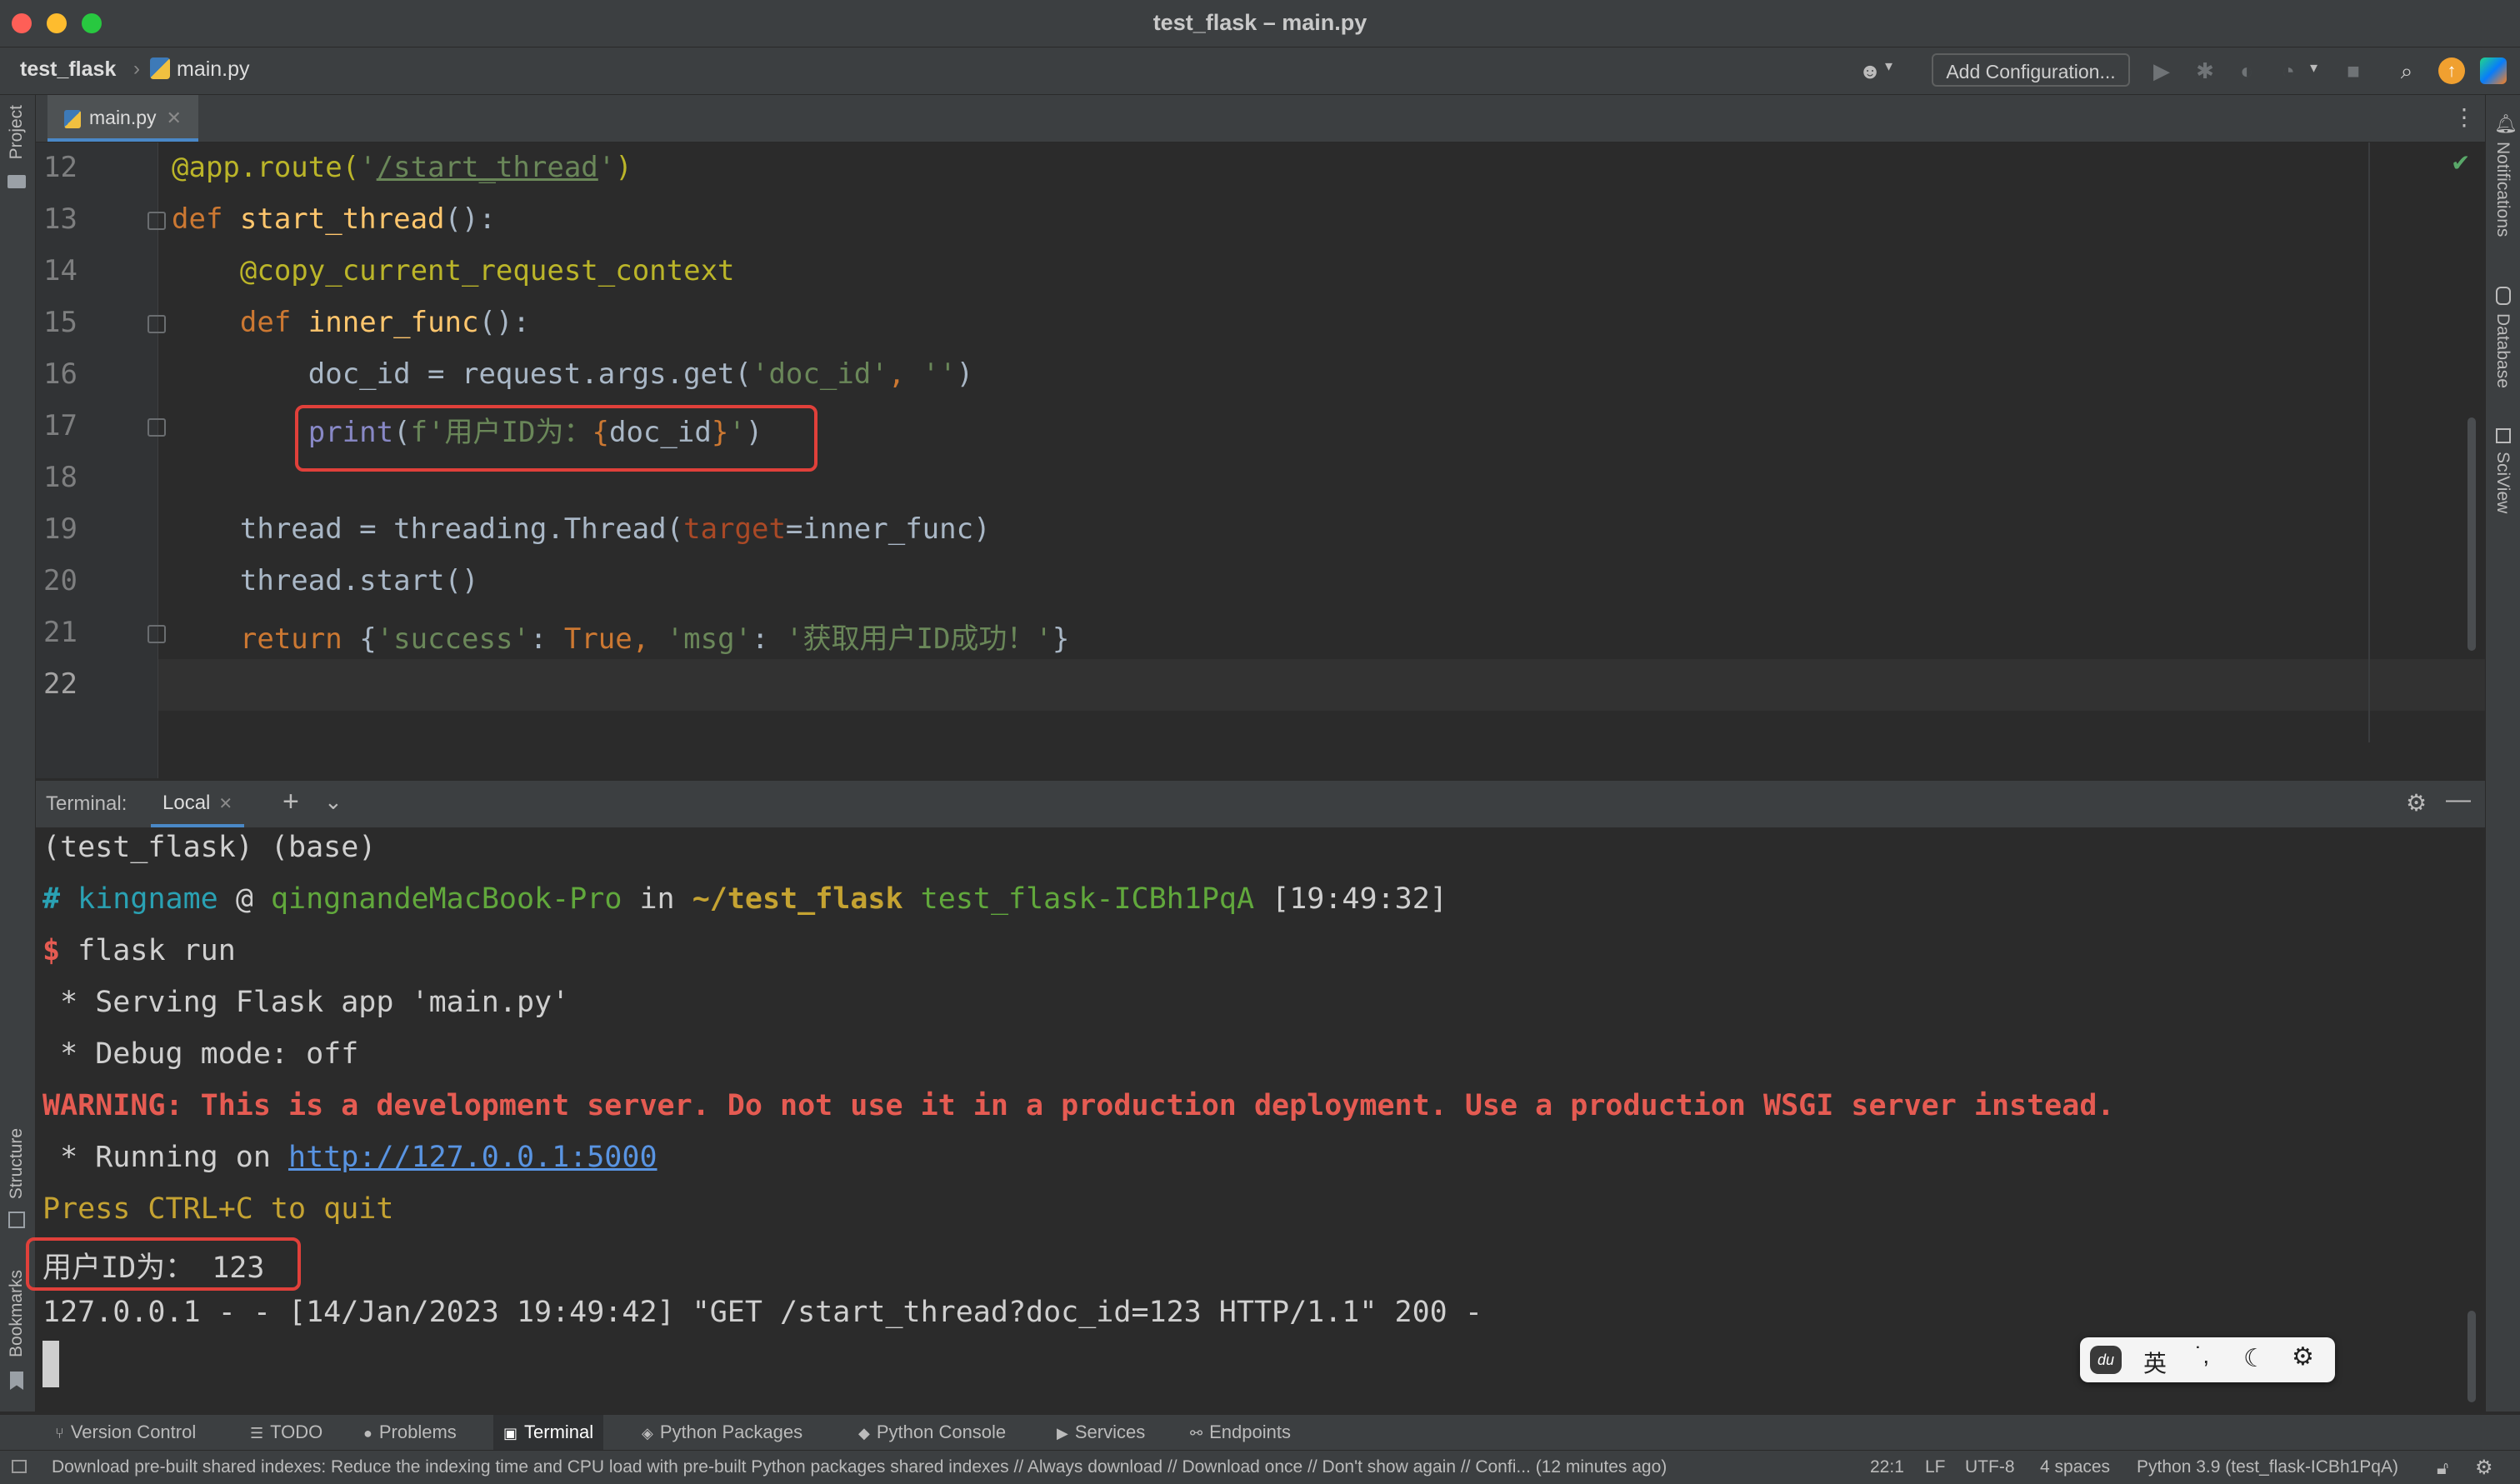  I want to click on python-file-icon, so click(72, 119).